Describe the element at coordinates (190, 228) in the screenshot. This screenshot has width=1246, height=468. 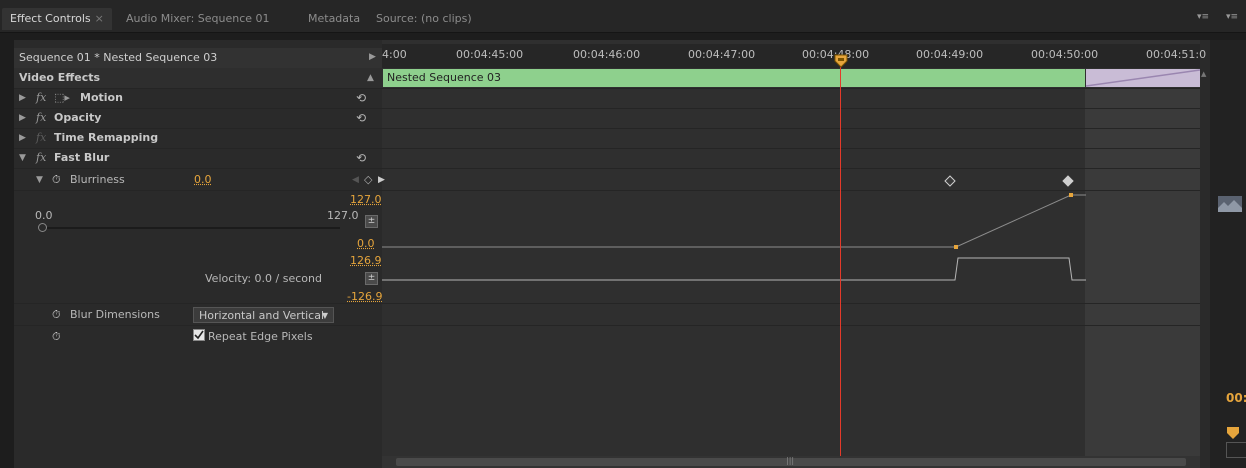
I see `blurriness-slider-track` at that location.